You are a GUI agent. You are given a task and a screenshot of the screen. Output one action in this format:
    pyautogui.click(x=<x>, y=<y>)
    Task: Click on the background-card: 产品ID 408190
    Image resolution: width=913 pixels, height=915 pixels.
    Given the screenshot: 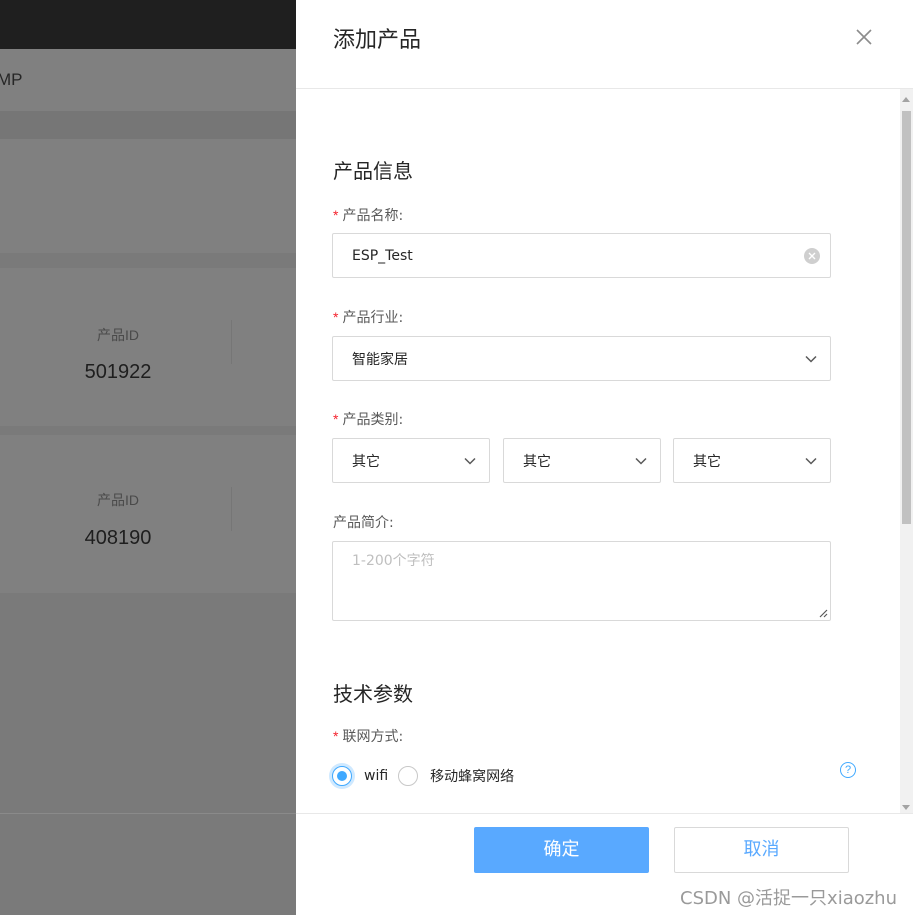 What is the action you would take?
    pyautogui.click(x=148, y=514)
    